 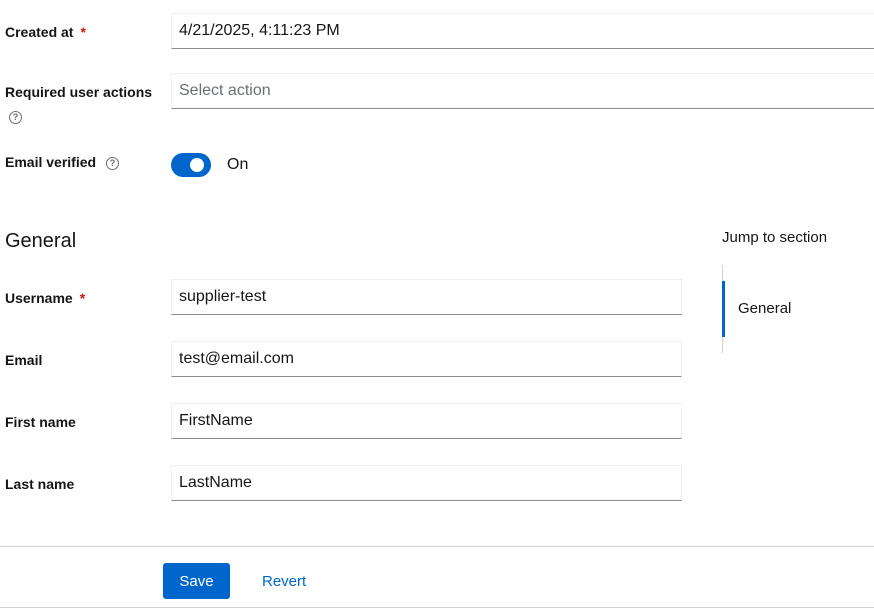 What do you see at coordinates (426, 421) in the screenshot?
I see `first-name-field: FirstName` at bounding box center [426, 421].